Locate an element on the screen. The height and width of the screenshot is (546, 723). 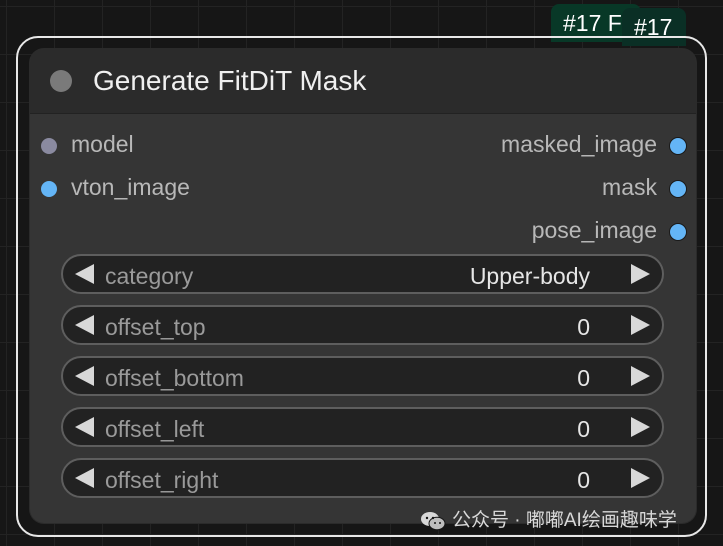
offset-right-number-widget: offset_right 0 is located at coordinates (362, 478).